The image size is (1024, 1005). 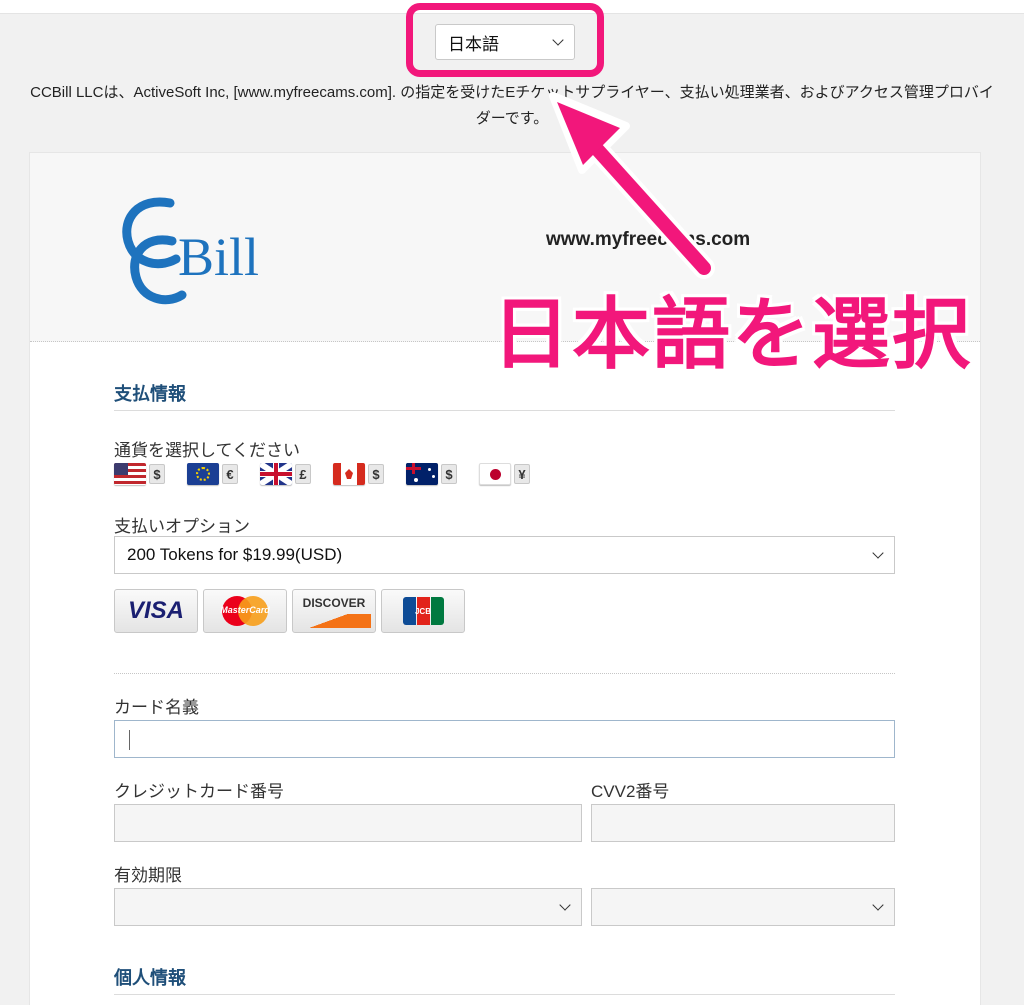 What do you see at coordinates (334, 603) in the screenshot?
I see `card-label: DISCOVER` at bounding box center [334, 603].